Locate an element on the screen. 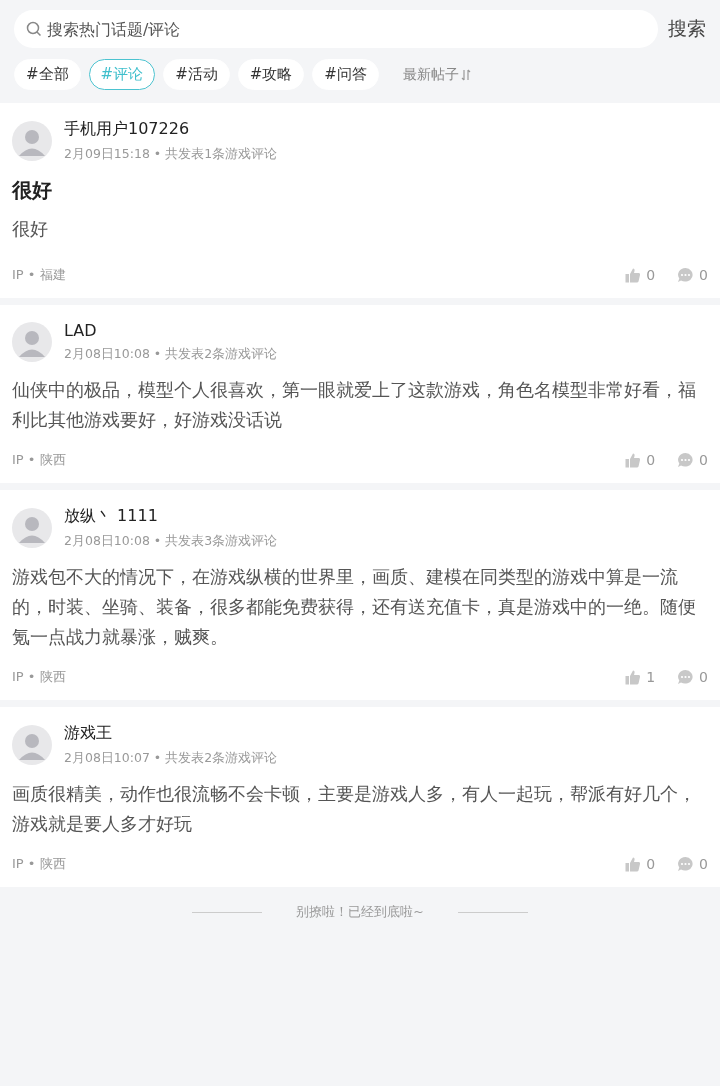 The image size is (720, 1086). filter-tab: #全部 is located at coordinates (47, 74).